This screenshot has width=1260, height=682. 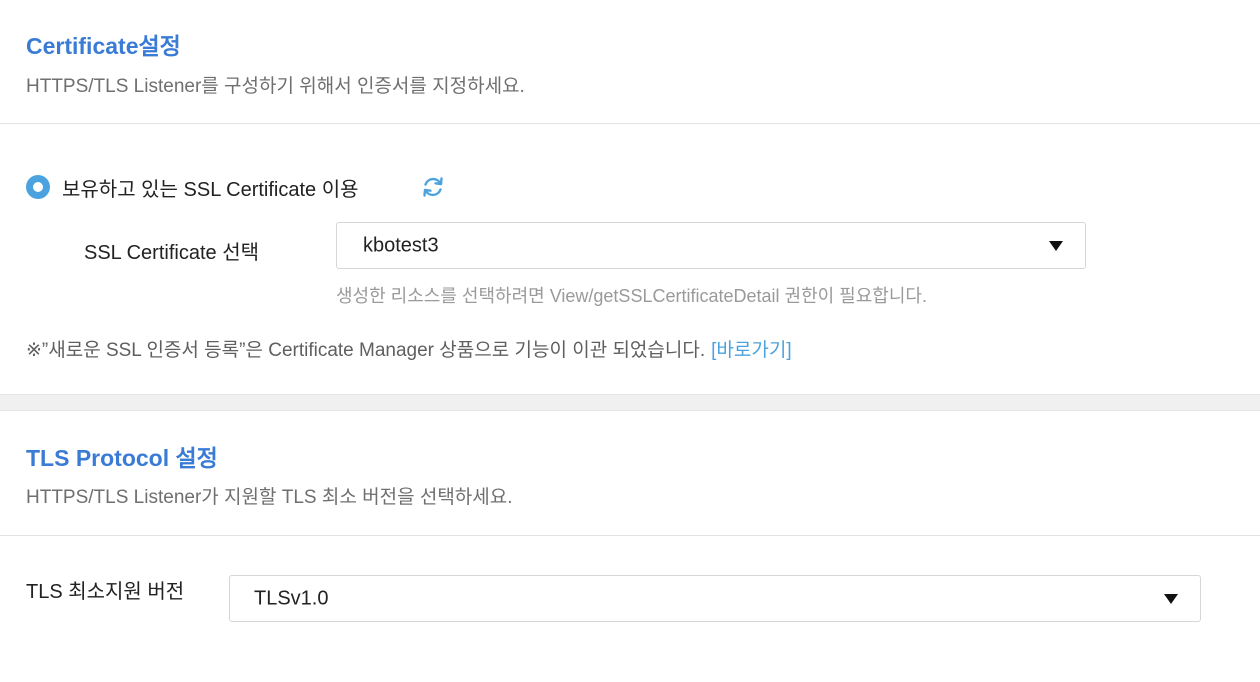 What do you see at coordinates (210, 189) in the screenshot?
I see `radio-label: 보유하고 있는 SSL Certificate 이용` at bounding box center [210, 189].